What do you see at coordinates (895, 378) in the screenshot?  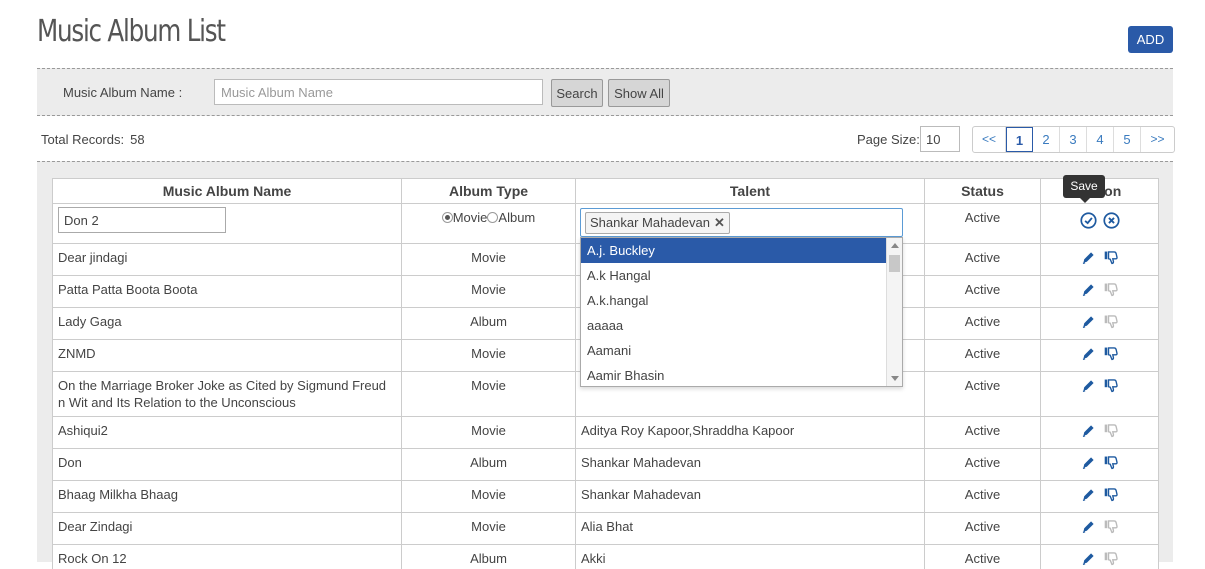 I see `scroll-down-icon` at bounding box center [895, 378].